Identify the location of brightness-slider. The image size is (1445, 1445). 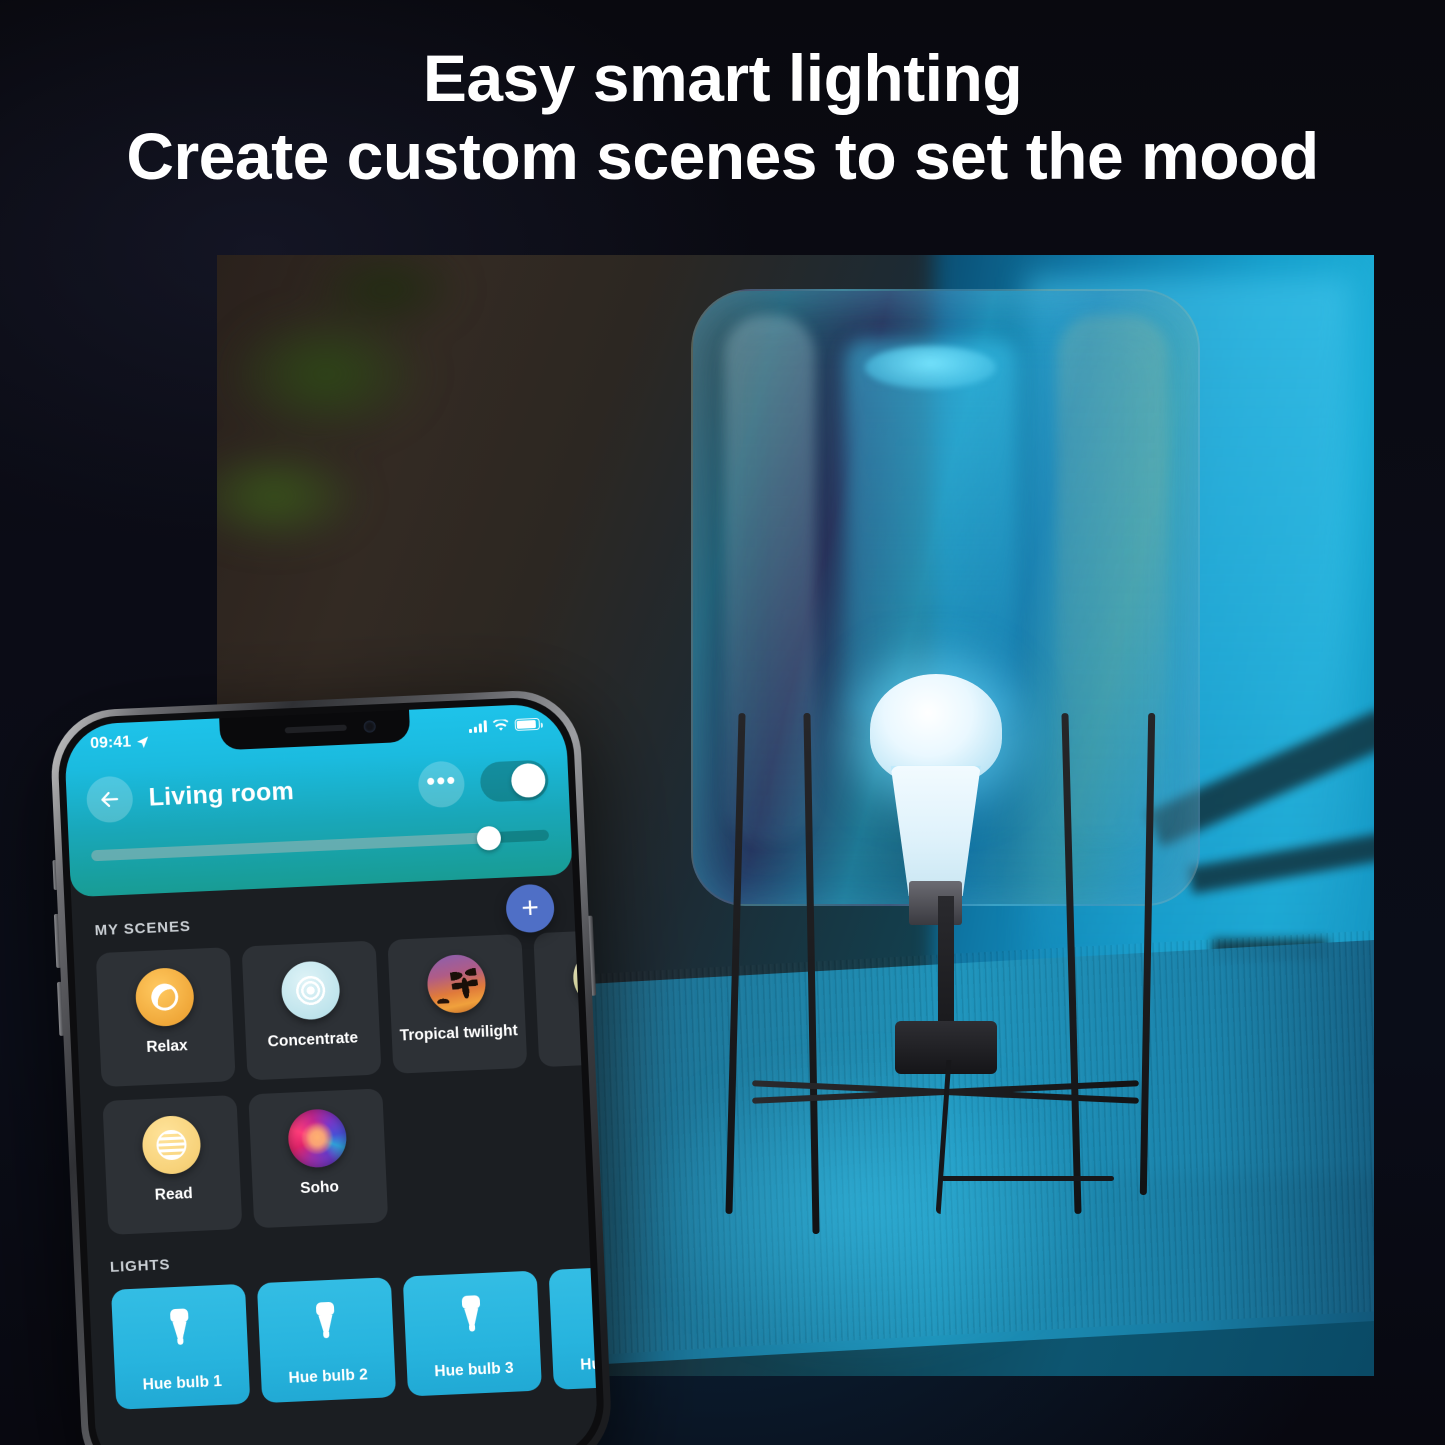
(320, 843).